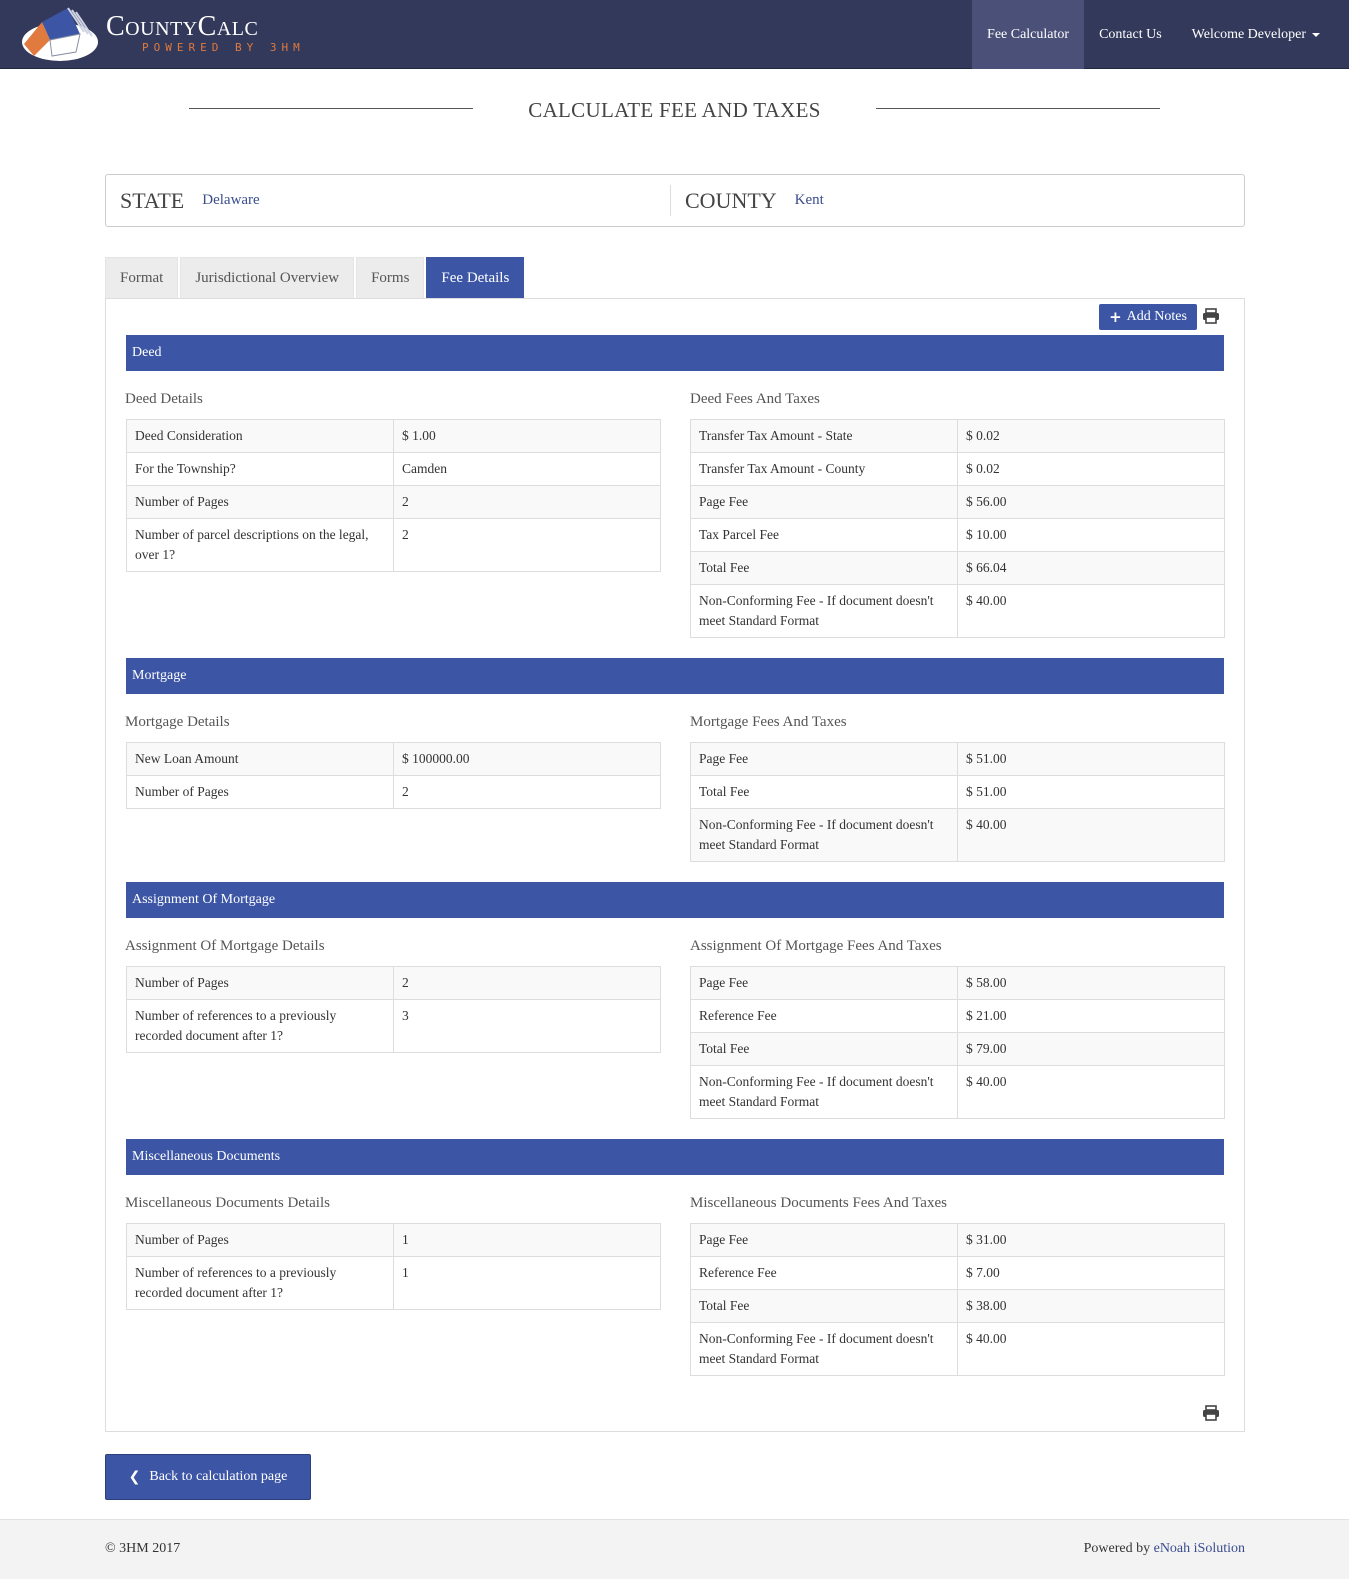 This screenshot has width=1349, height=1579. What do you see at coordinates (208, 1477) in the screenshot?
I see `back-to-calculation-button: ❮ Back to calculation page` at bounding box center [208, 1477].